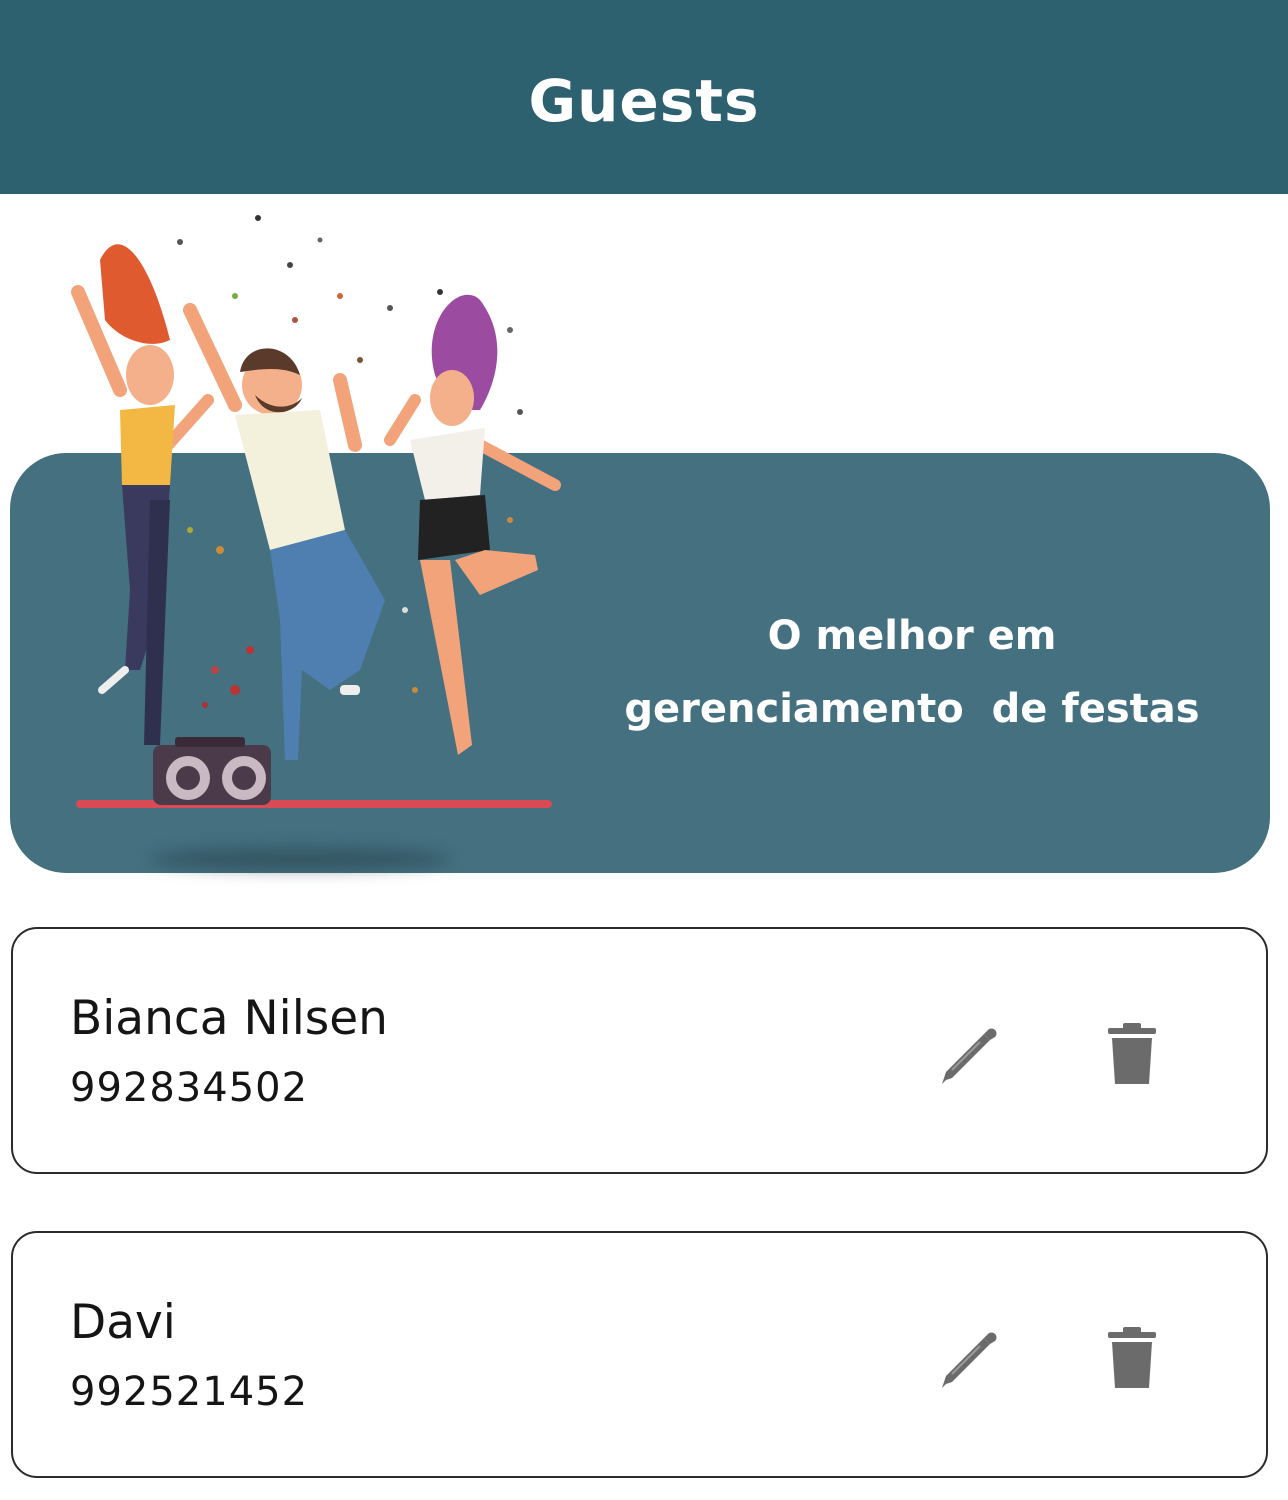  Describe the element at coordinates (284, 531) in the screenshot. I see `bearded-dancer` at that location.